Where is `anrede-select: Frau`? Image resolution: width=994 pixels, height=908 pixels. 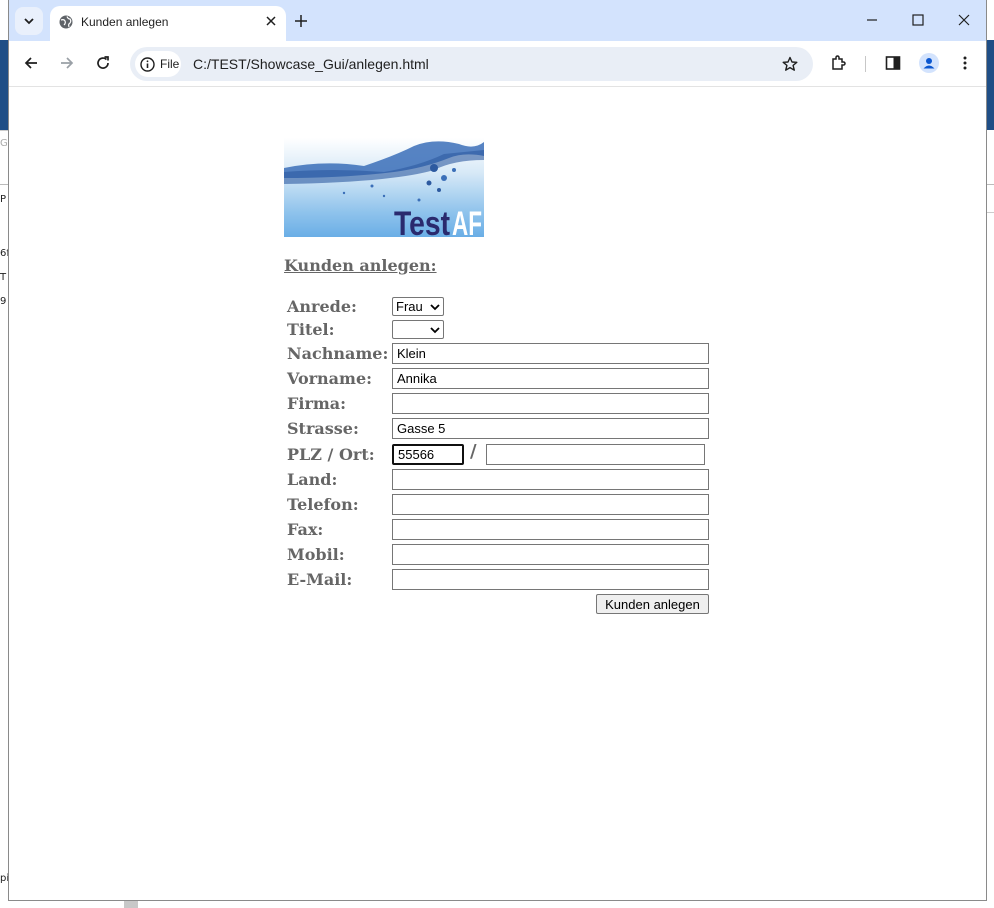
anrede-select: Frau is located at coordinates (418, 306).